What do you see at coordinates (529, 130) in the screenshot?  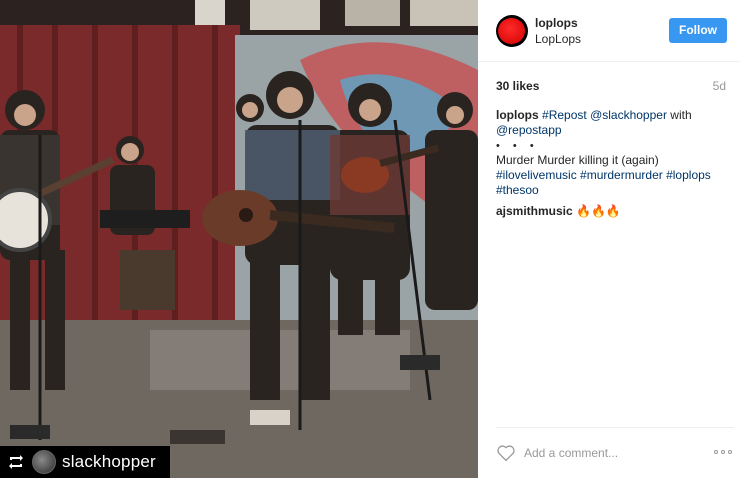 I see `mention-repostapp: @repostapp` at bounding box center [529, 130].